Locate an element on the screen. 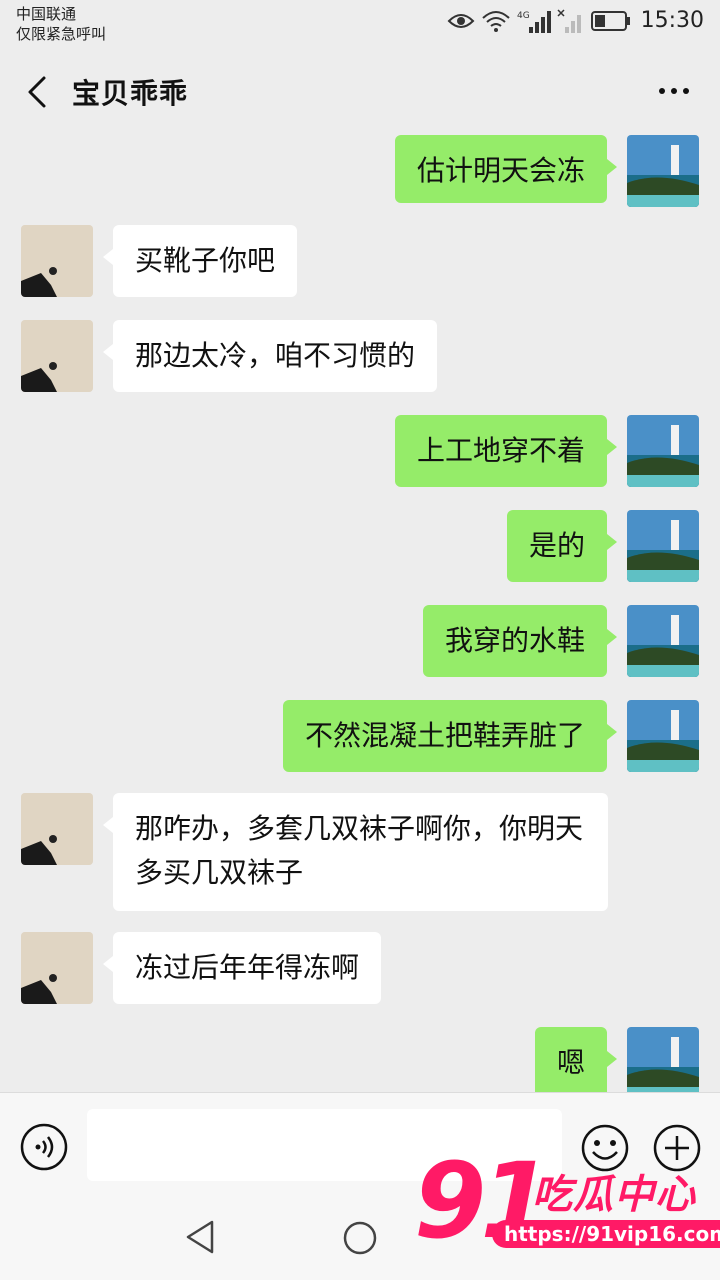 This screenshot has width=720, height=1280. outgoing-bubble: 嗯 is located at coordinates (576, 1059).